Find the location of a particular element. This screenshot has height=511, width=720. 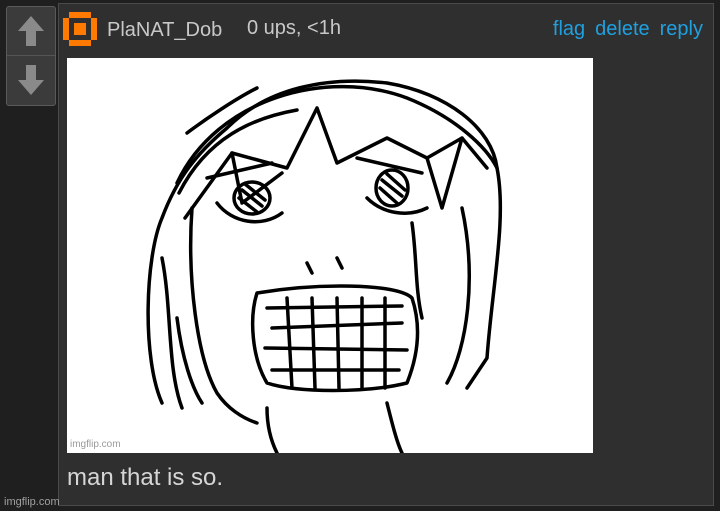

delete-link: delete is located at coordinates (622, 29).